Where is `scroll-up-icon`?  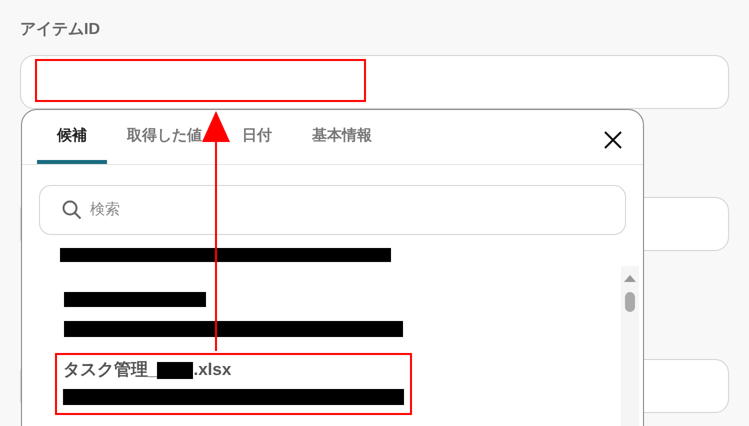 scroll-up-icon is located at coordinates (630, 278).